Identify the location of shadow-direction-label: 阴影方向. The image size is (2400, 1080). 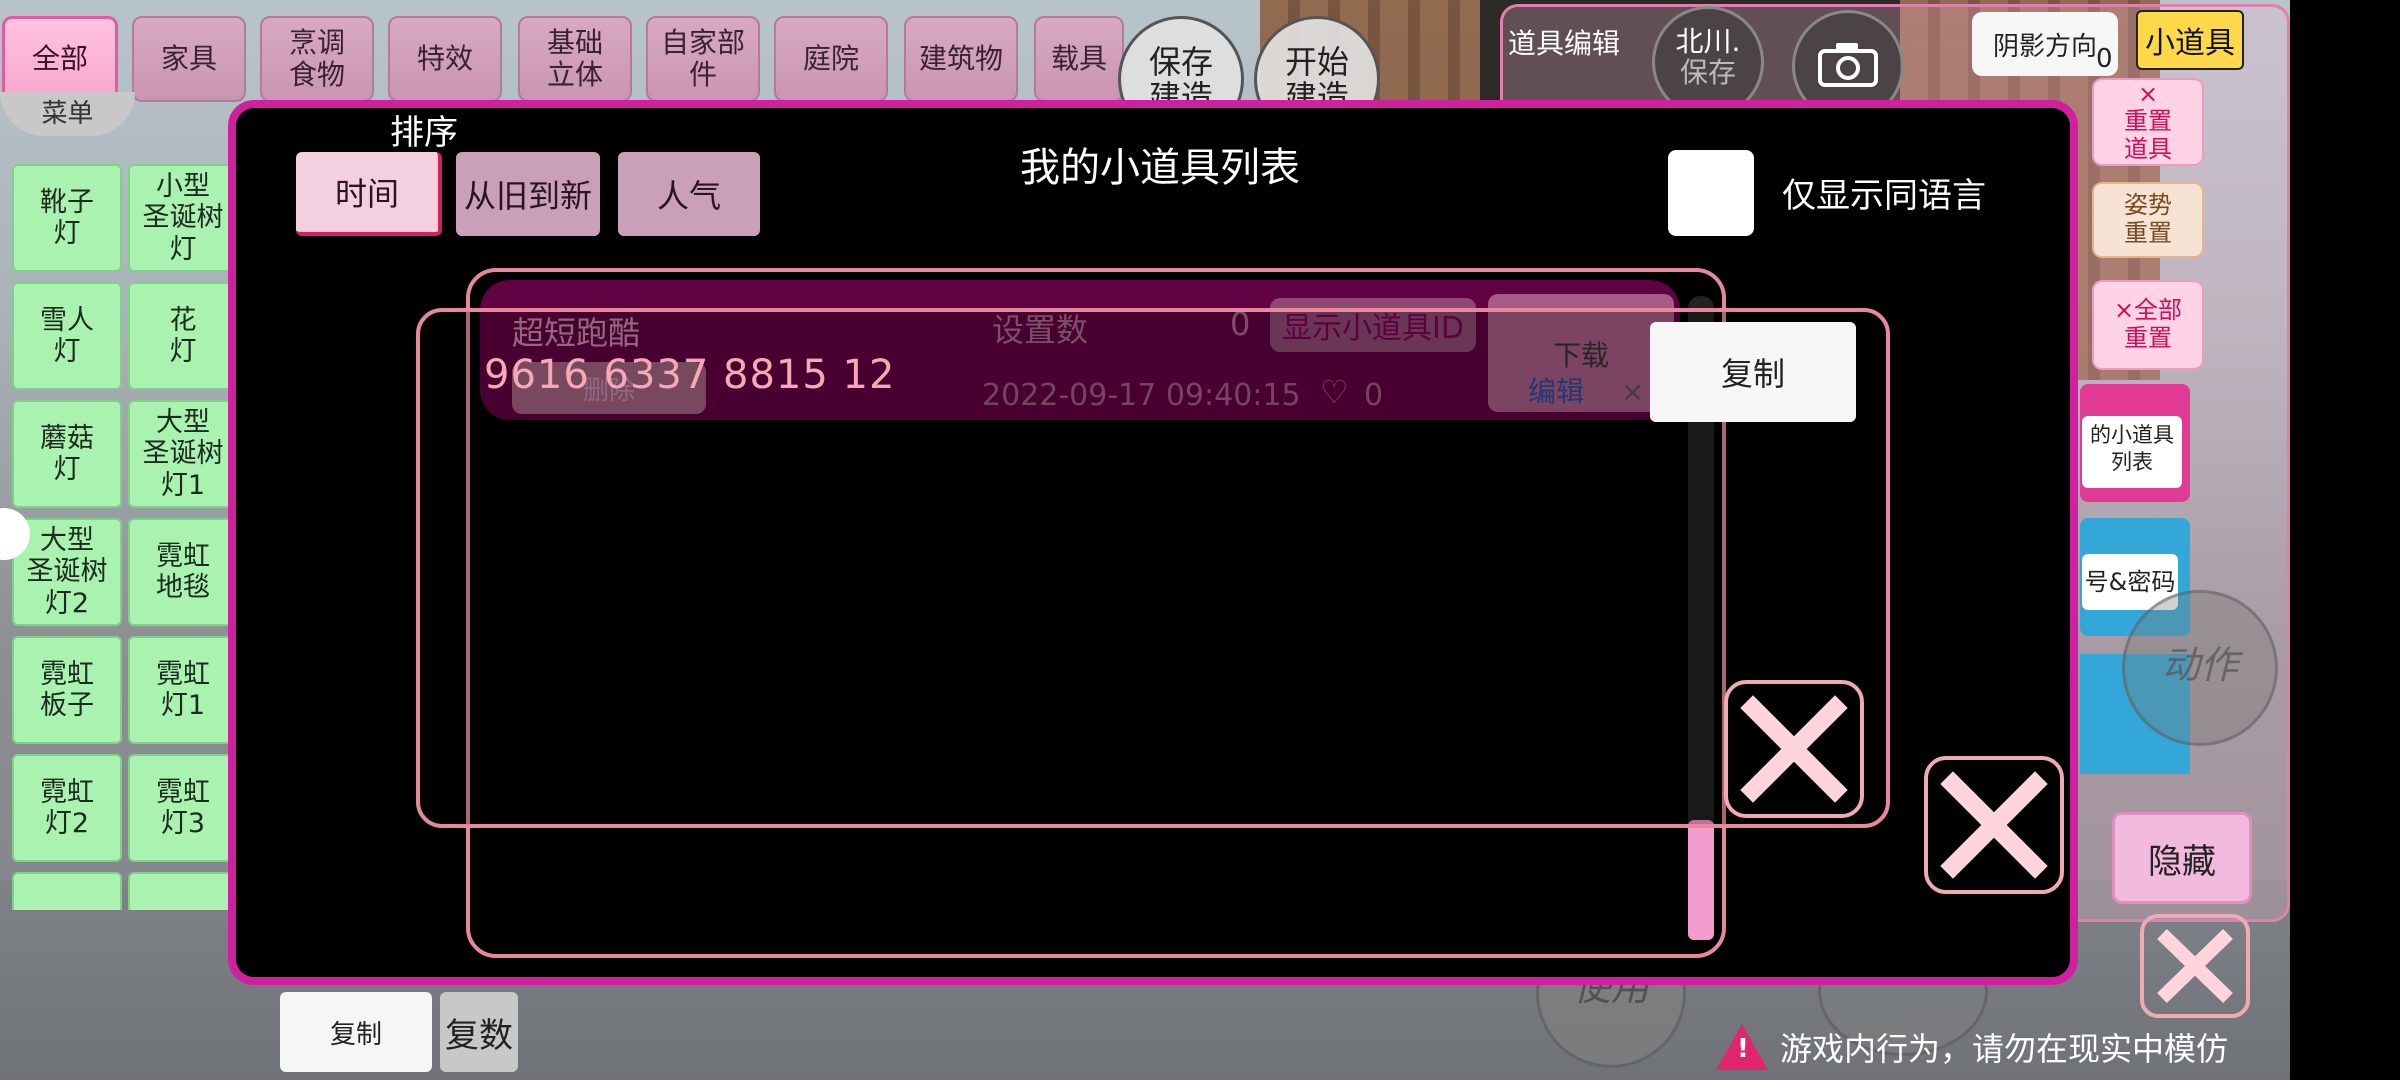
(2044, 46).